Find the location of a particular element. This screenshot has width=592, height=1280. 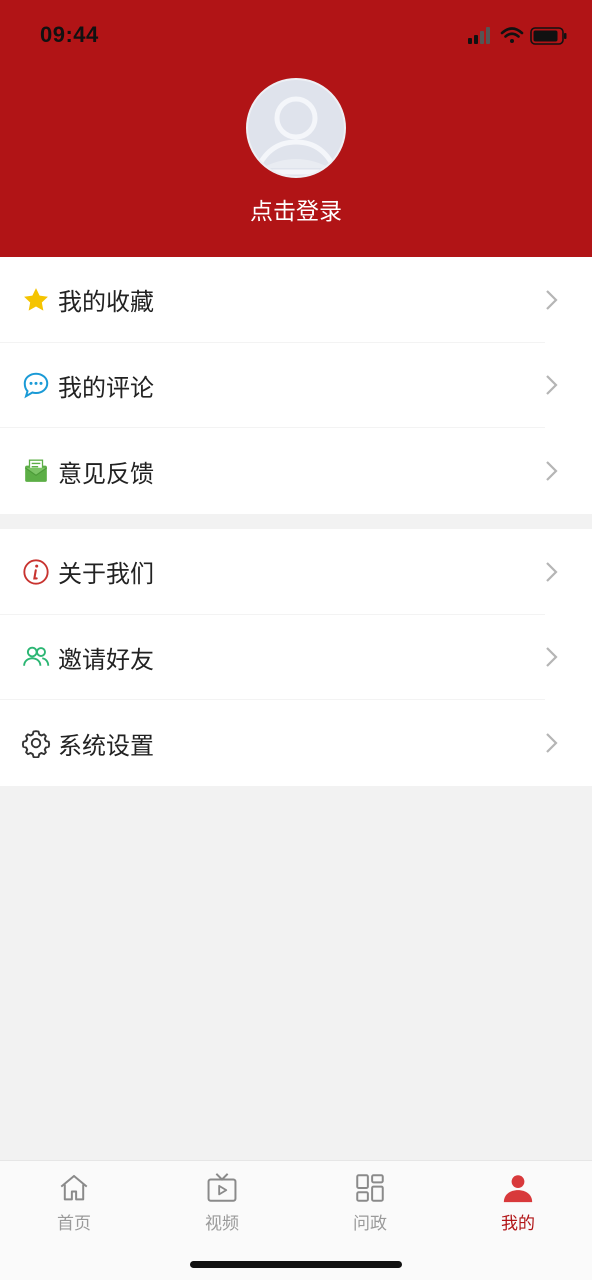

tab-label: 我的 is located at coordinates (518, 1224).